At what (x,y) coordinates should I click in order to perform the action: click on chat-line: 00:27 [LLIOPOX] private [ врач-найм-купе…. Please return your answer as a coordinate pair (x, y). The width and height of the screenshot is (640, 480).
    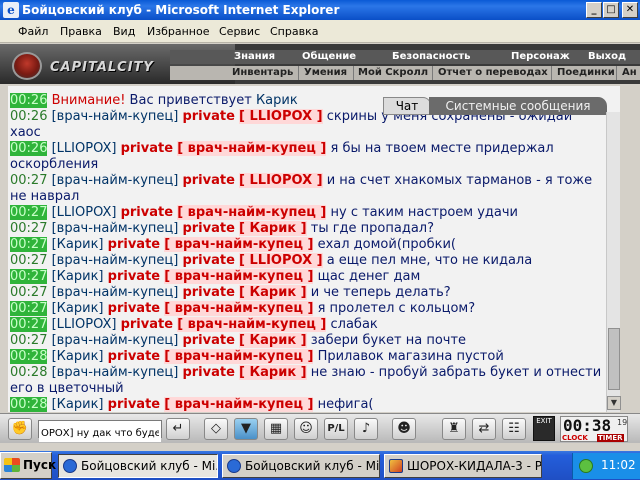
    Looking at the image, I should click on (307, 213).